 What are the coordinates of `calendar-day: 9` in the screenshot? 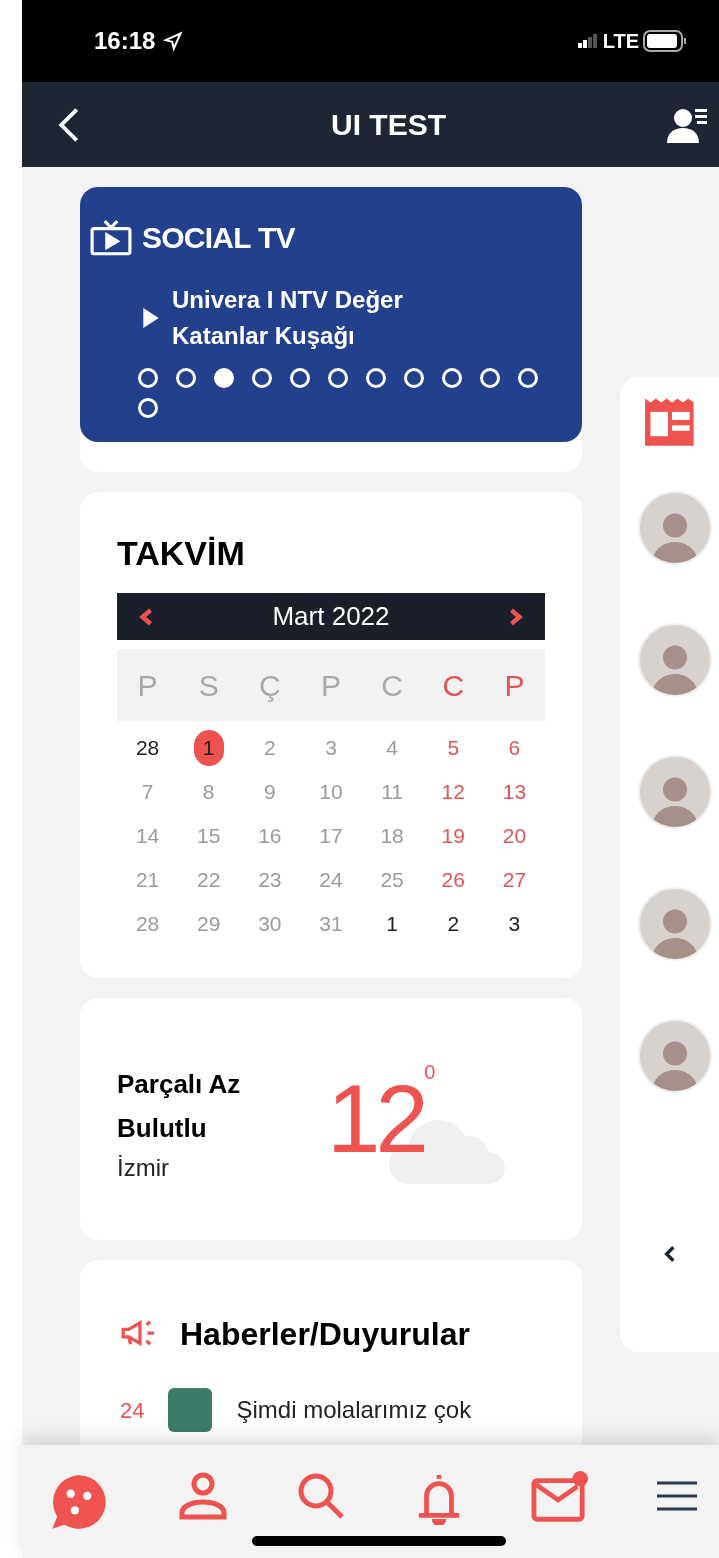 It's located at (269, 792).